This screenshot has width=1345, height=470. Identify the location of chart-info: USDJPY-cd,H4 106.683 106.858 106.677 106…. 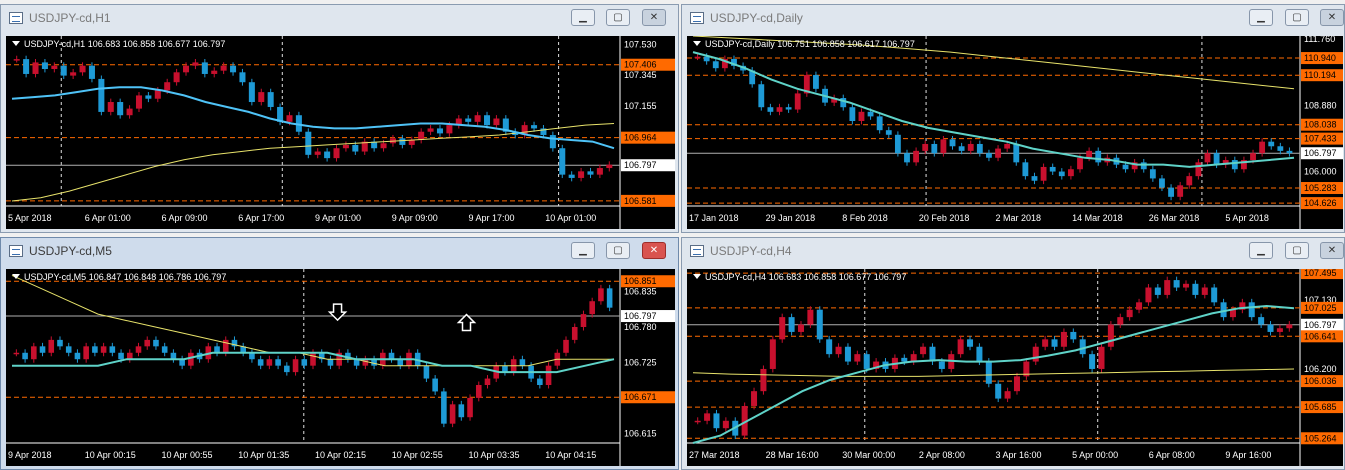
(799, 277).